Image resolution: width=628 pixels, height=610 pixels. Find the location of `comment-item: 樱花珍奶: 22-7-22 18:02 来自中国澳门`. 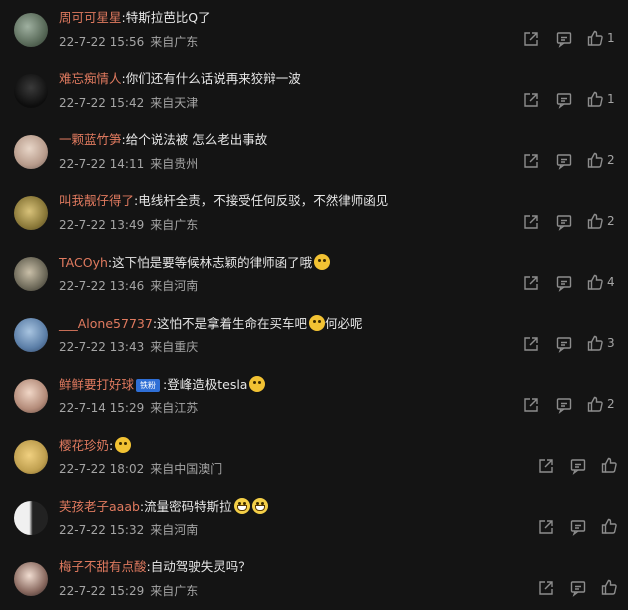

comment-item: 樱花珍奶: 22-7-22 18:02 来自中国澳门 is located at coordinates (314, 457).